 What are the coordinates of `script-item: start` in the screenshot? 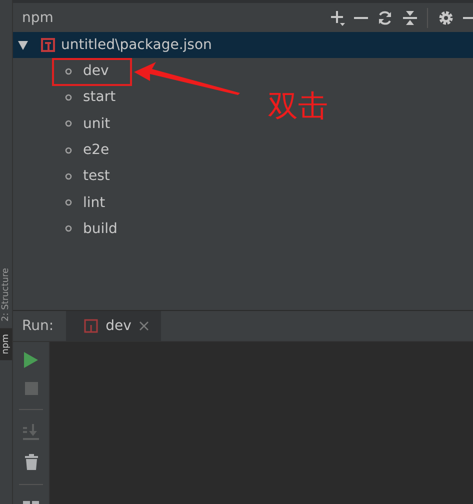 It's located at (92, 97).